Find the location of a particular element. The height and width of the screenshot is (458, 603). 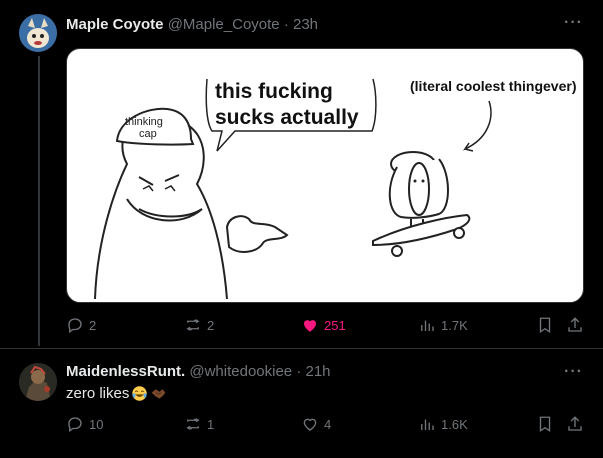

reply-count: 2 is located at coordinates (93, 325).